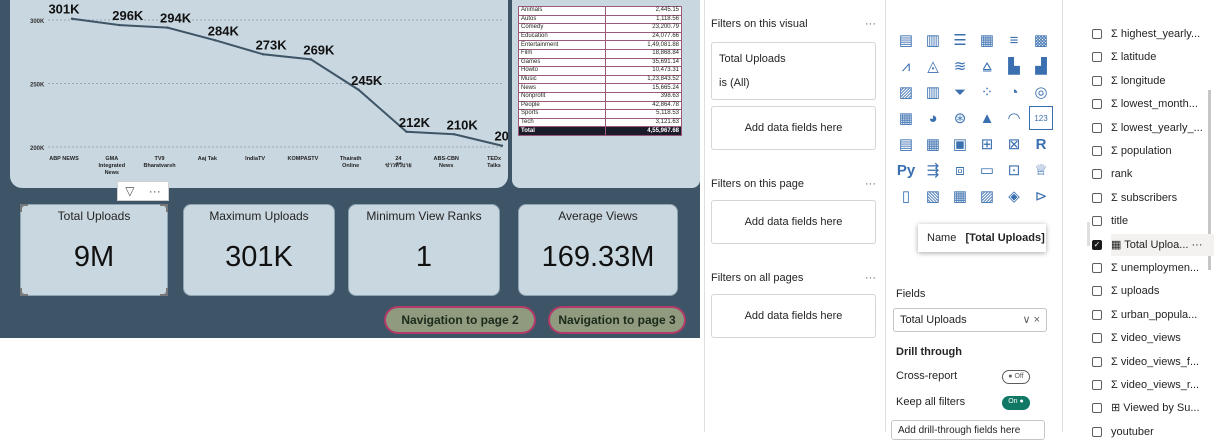  I want to click on kpi-total-uploads: Total Uploads 9M, so click(94, 250).